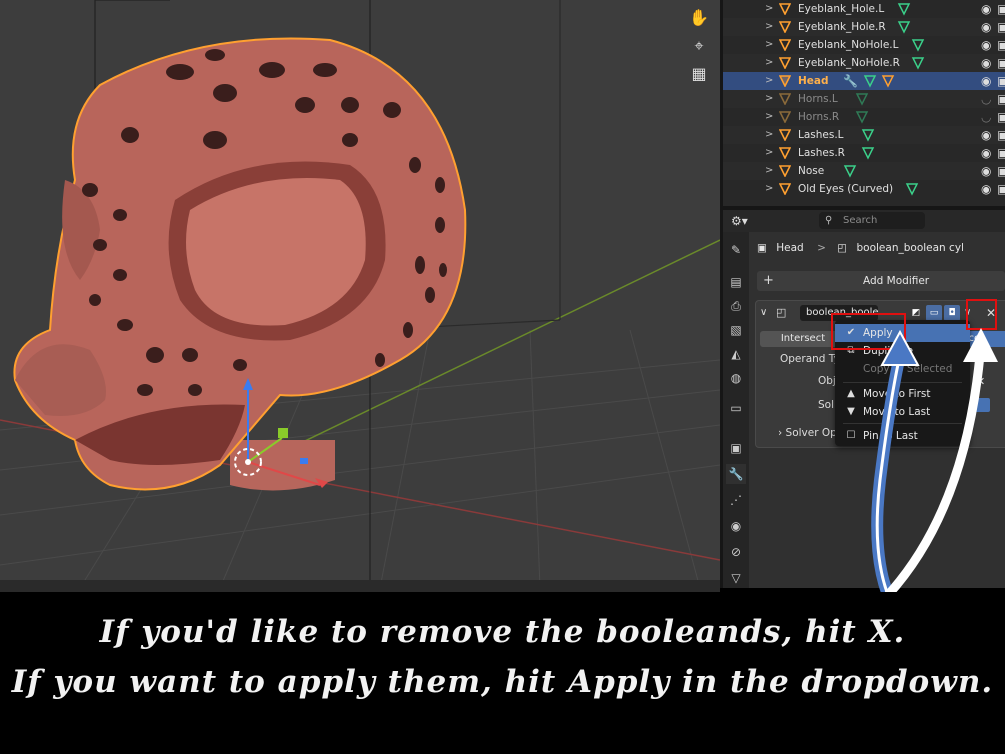  Describe the element at coordinates (864, 81) in the screenshot. I see `outliner-row-active: > Head 🔧 ◉ ▣` at that location.